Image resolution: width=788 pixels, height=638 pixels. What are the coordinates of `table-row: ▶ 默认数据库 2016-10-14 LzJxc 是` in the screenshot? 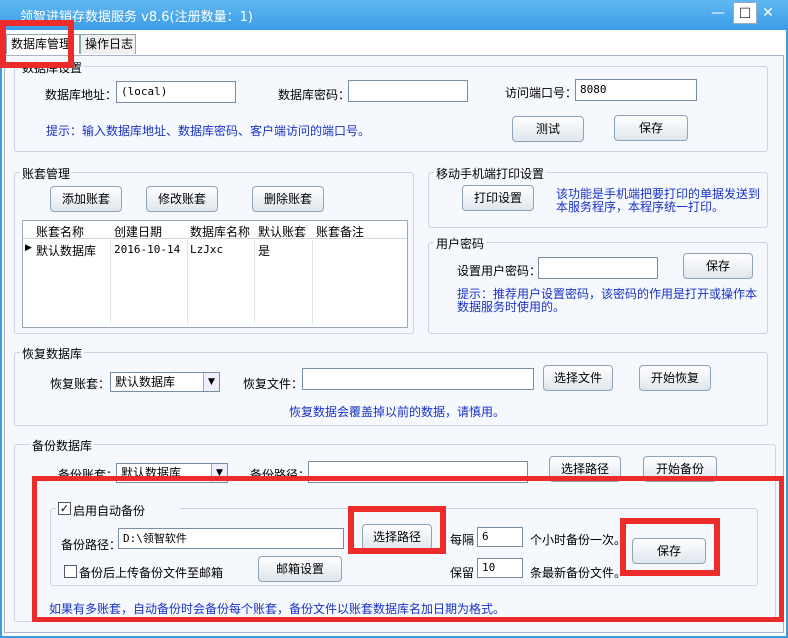 It's located at (215, 250).